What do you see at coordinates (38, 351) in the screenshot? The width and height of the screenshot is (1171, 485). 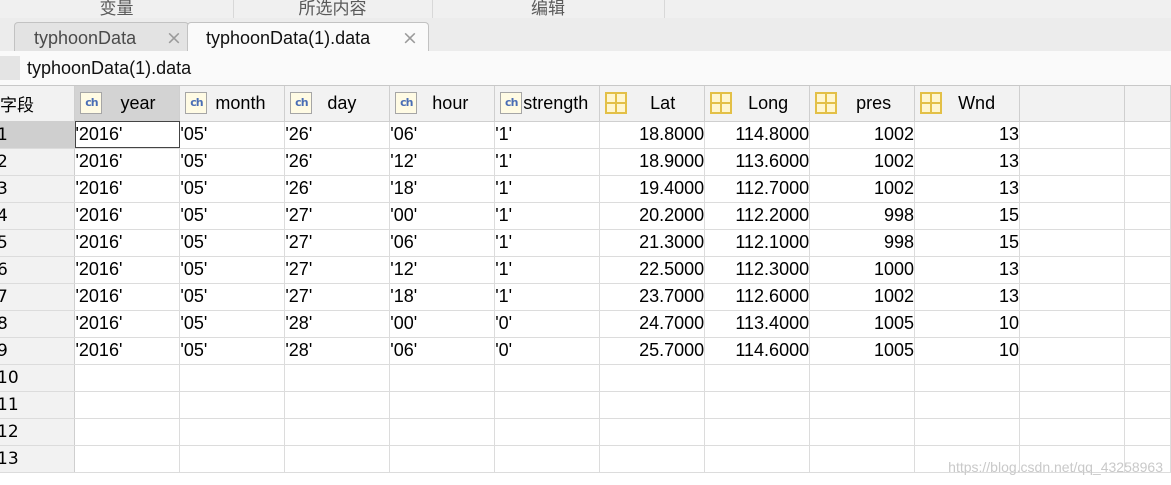 I see `row-number-header: 9` at bounding box center [38, 351].